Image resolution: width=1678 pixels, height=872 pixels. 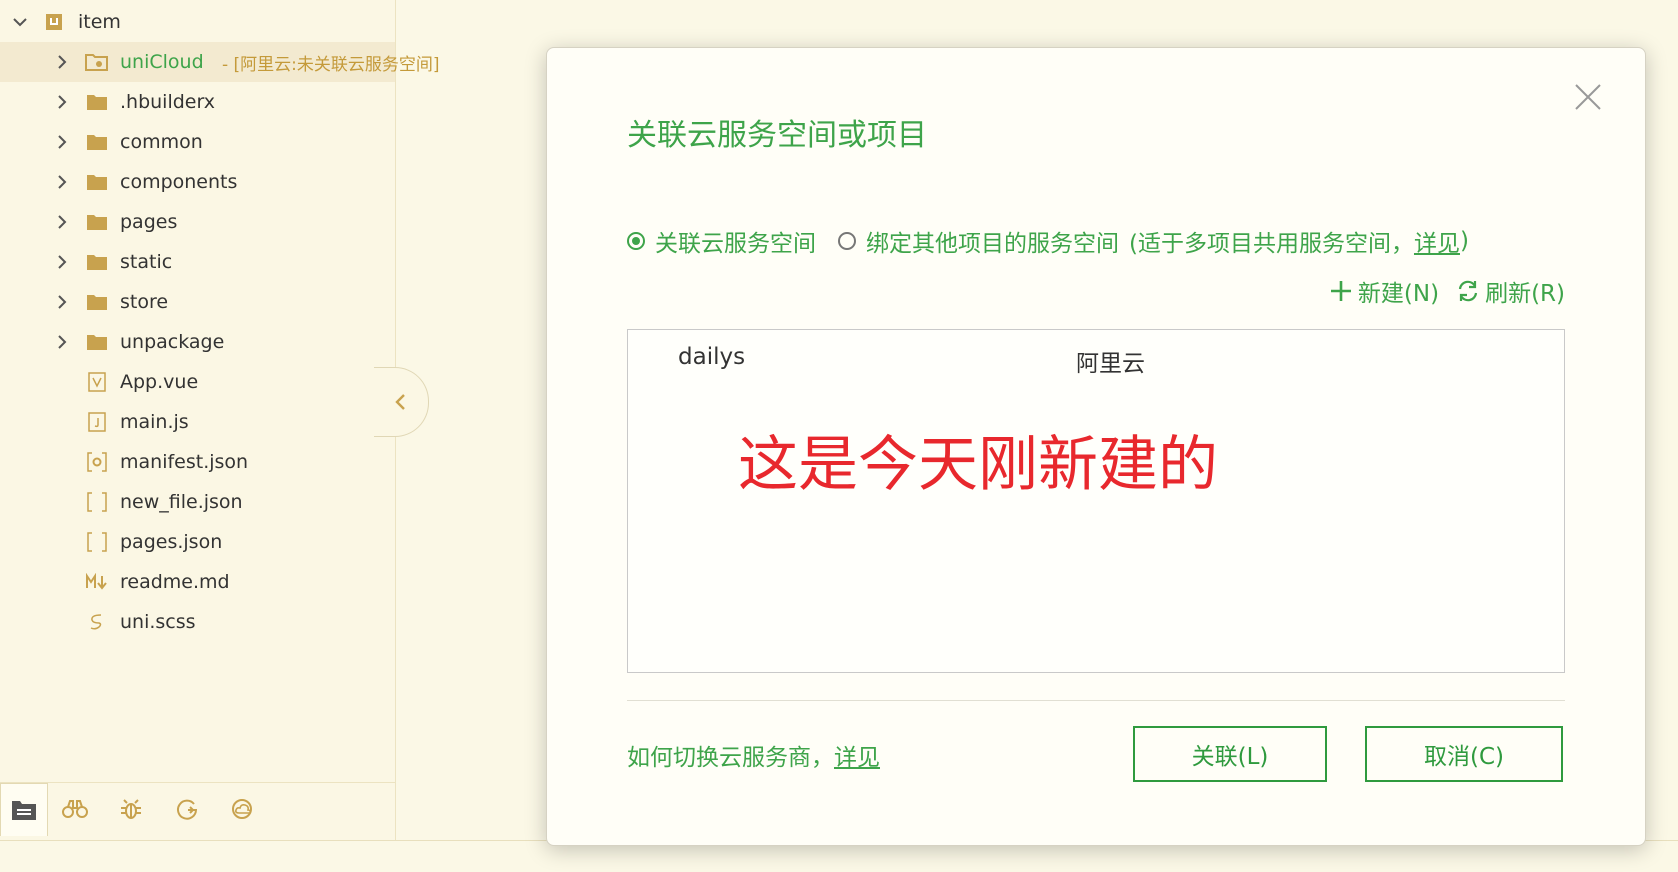 What do you see at coordinates (24, 809) in the screenshot?
I see `project-manager-icon` at bounding box center [24, 809].